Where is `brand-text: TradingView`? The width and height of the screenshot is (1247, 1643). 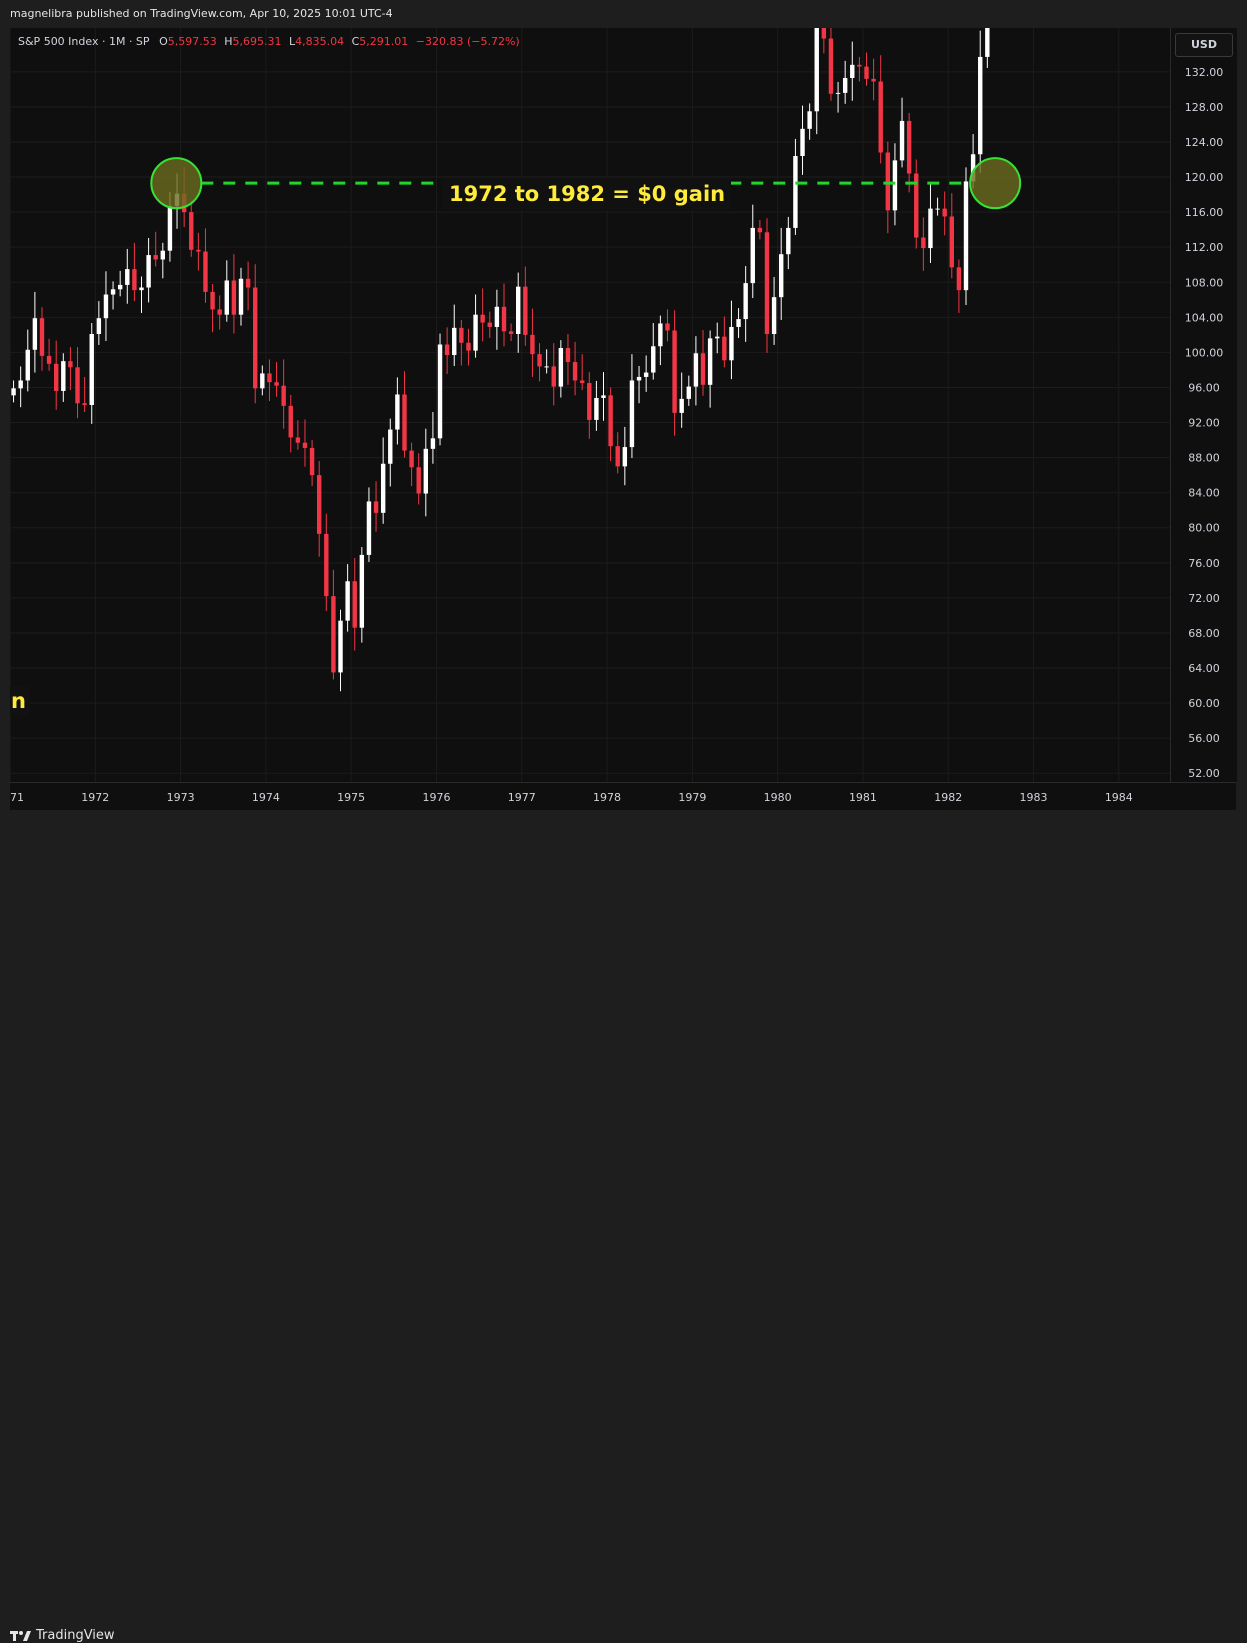
brand-text: TradingView is located at coordinates (75, 1635).